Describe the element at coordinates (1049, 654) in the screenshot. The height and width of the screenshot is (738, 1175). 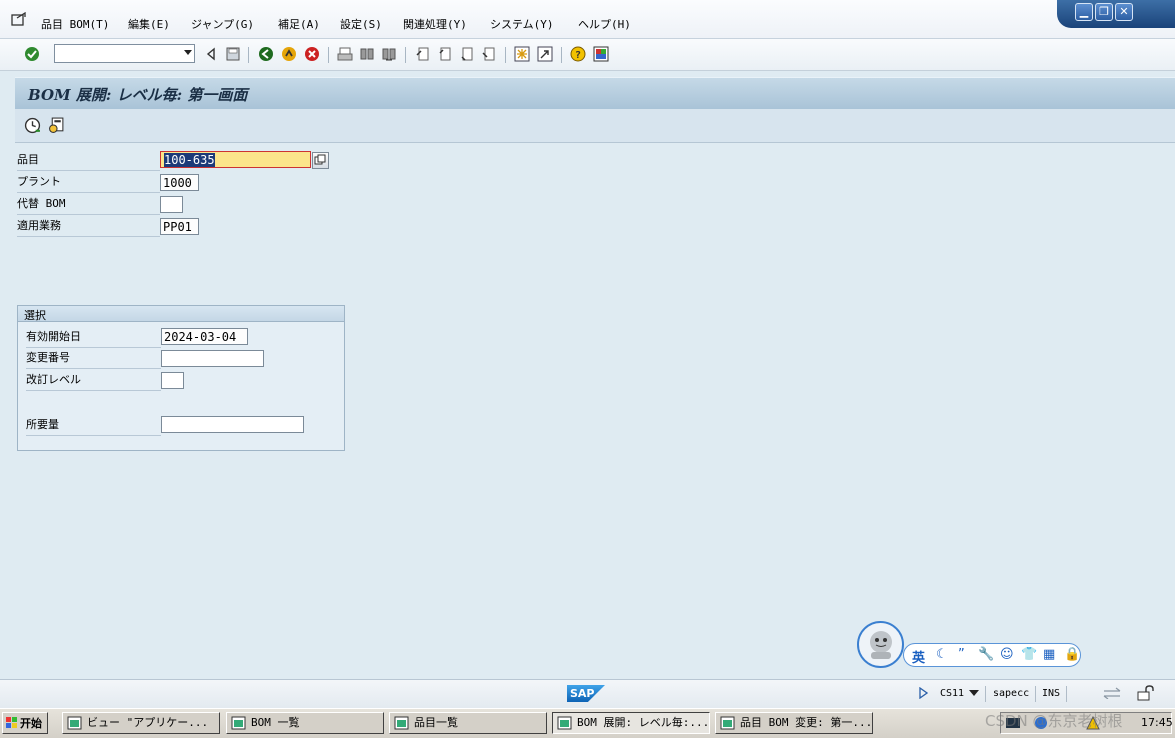
I see `grid-icon: ▦` at that location.